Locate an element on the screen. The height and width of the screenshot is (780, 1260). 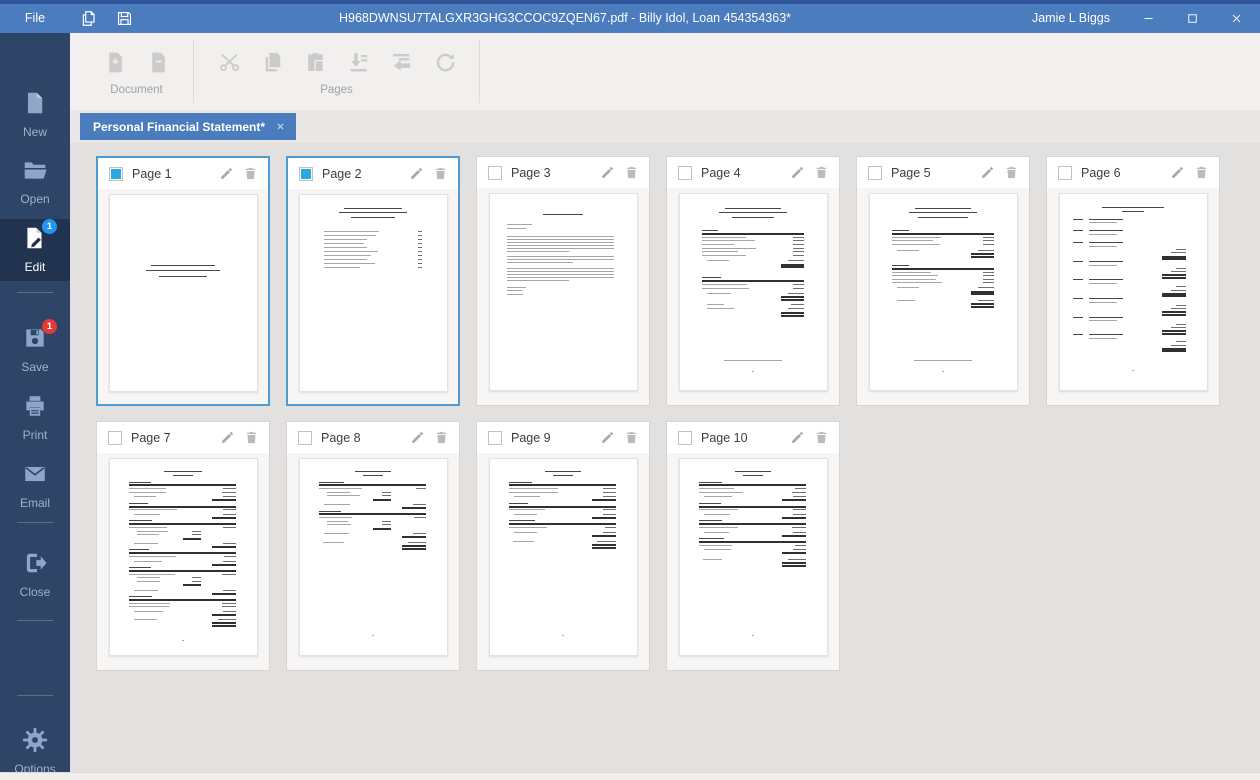
tab-bar: Personal Financial Statement* is located at coordinates (665, 126).